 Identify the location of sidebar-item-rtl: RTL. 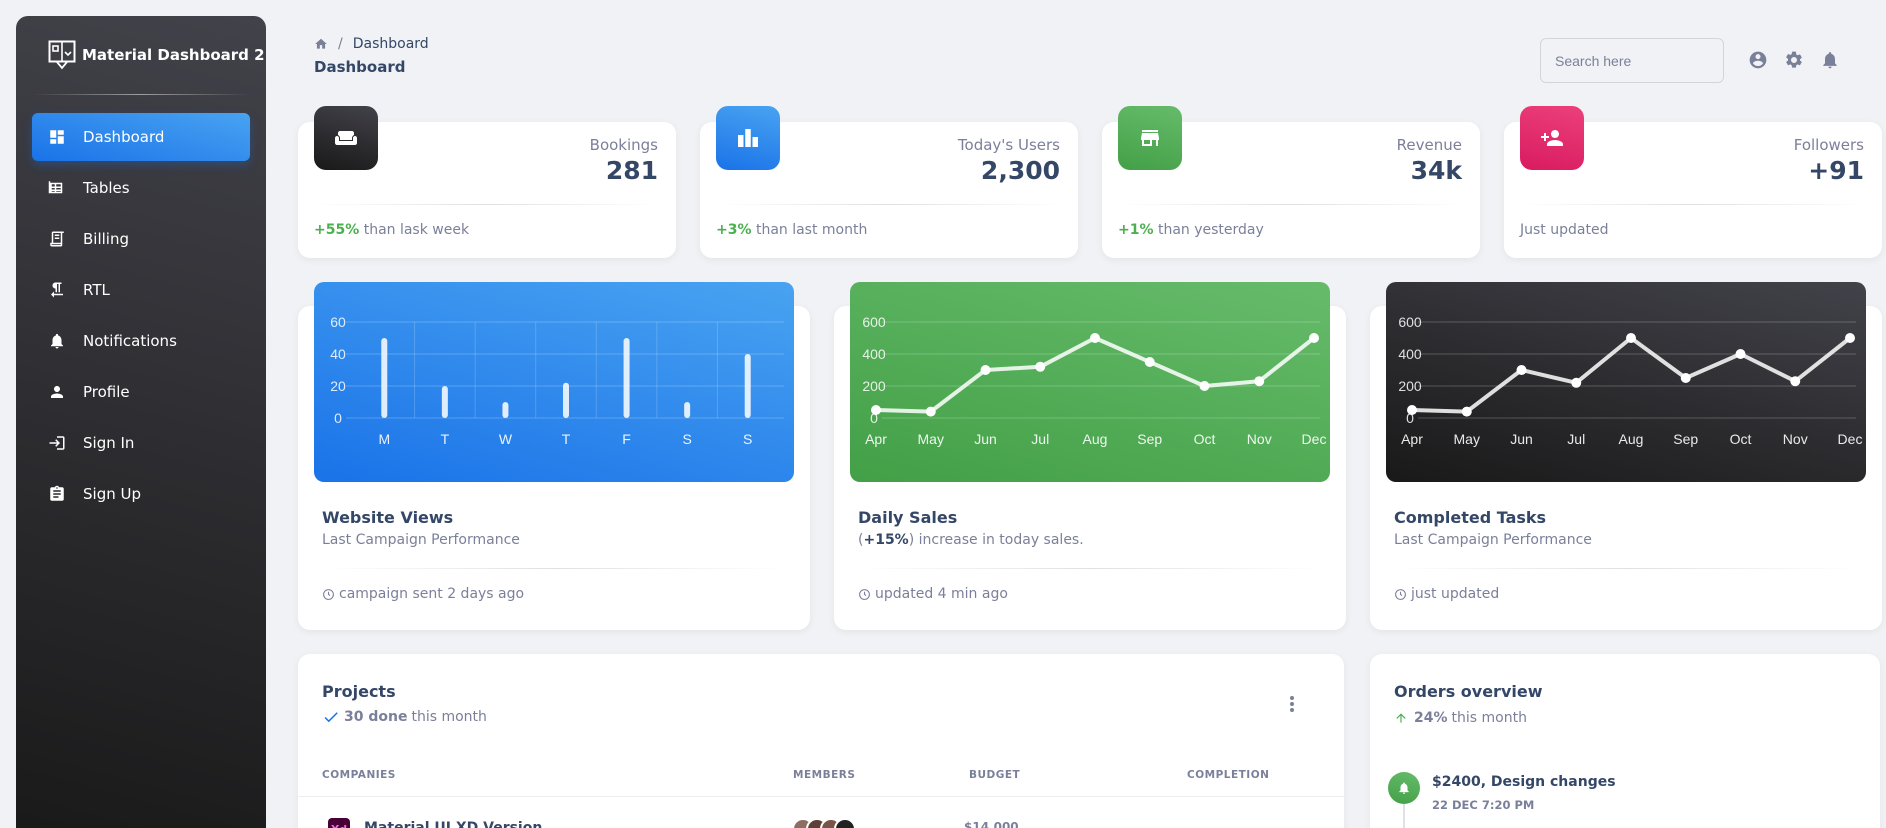
(141, 290).